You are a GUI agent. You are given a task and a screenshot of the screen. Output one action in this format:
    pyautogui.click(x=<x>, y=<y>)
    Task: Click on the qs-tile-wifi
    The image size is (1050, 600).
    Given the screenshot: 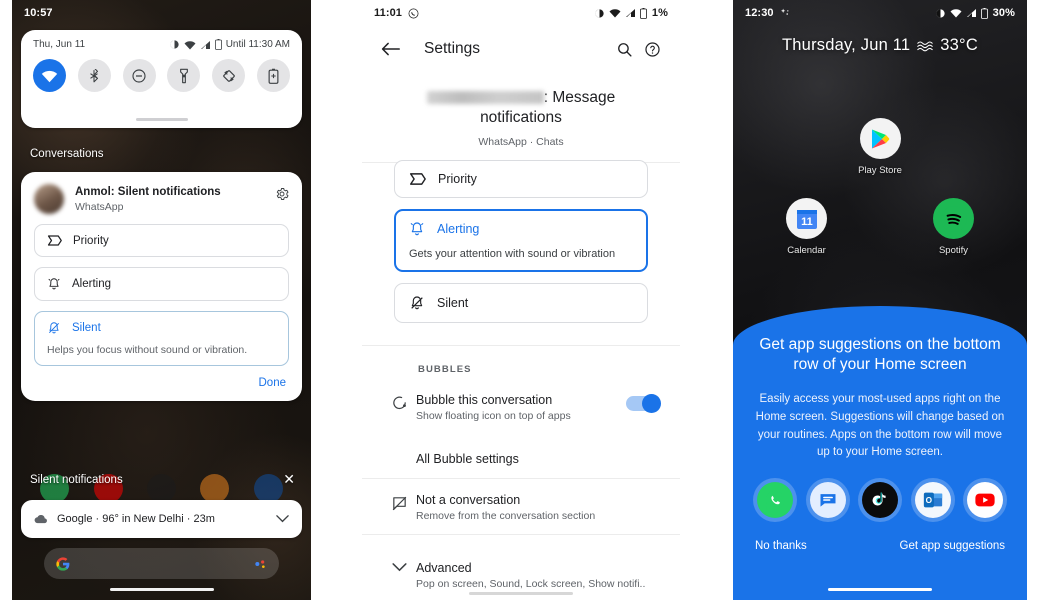 What is the action you would take?
    pyautogui.click(x=49, y=75)
    